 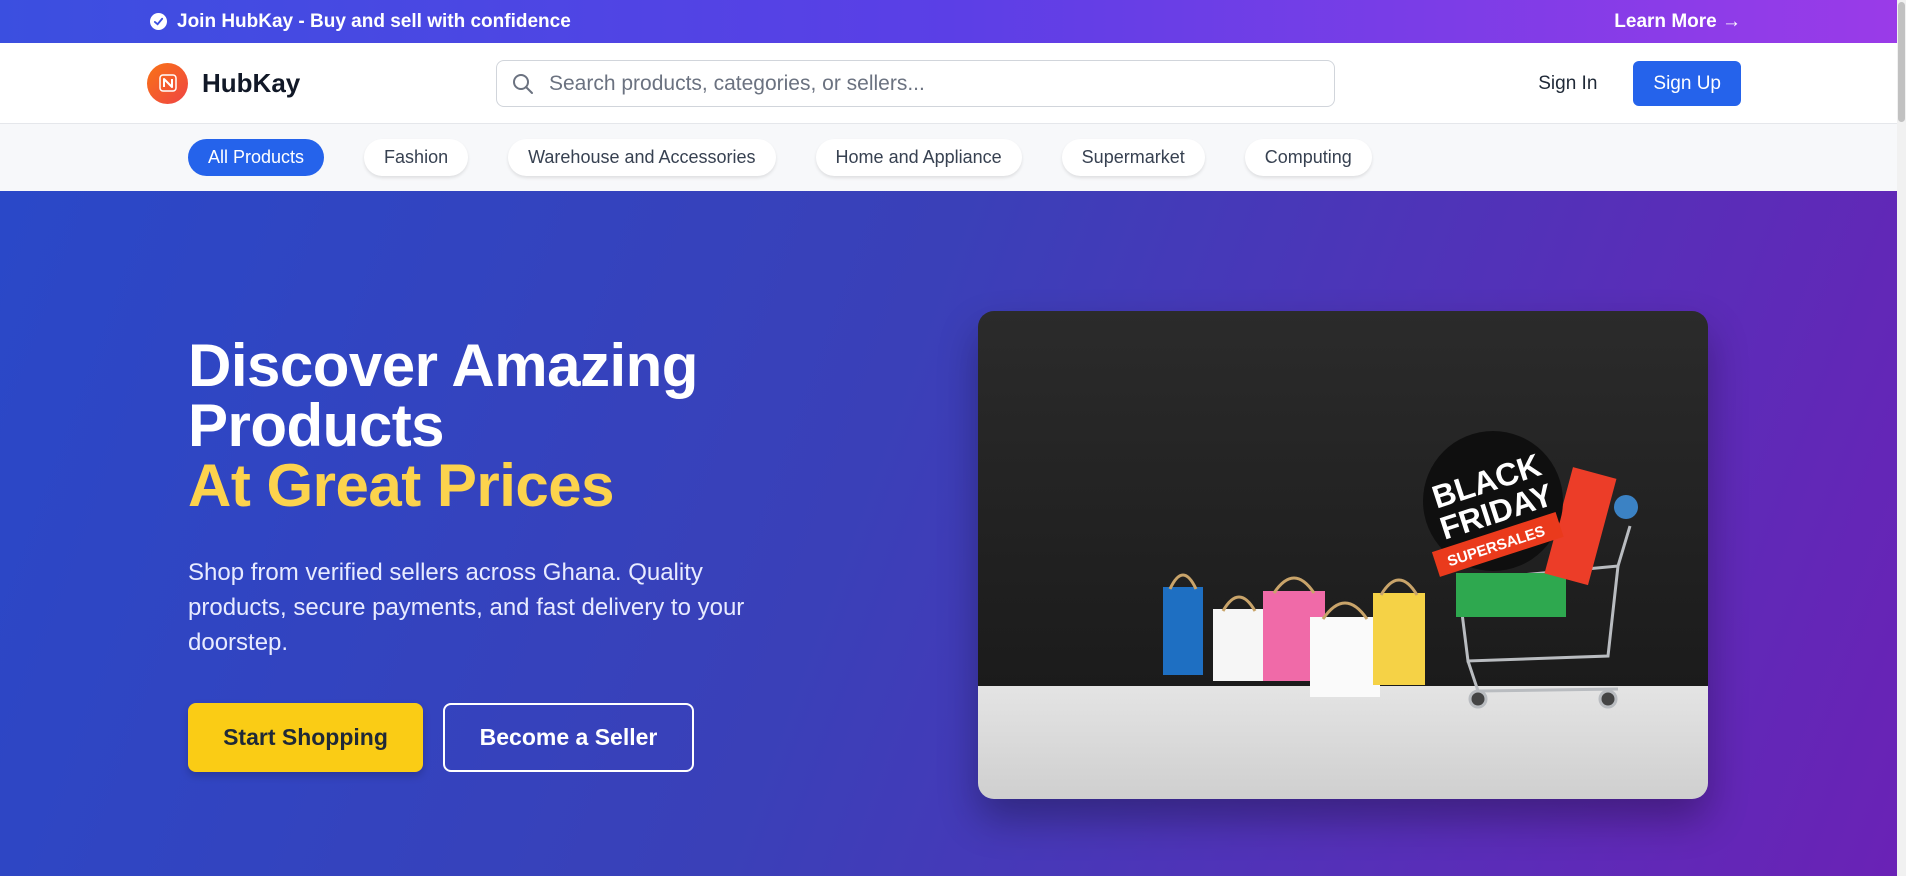 I want to click on search-icon, so click(x=523, y=84).